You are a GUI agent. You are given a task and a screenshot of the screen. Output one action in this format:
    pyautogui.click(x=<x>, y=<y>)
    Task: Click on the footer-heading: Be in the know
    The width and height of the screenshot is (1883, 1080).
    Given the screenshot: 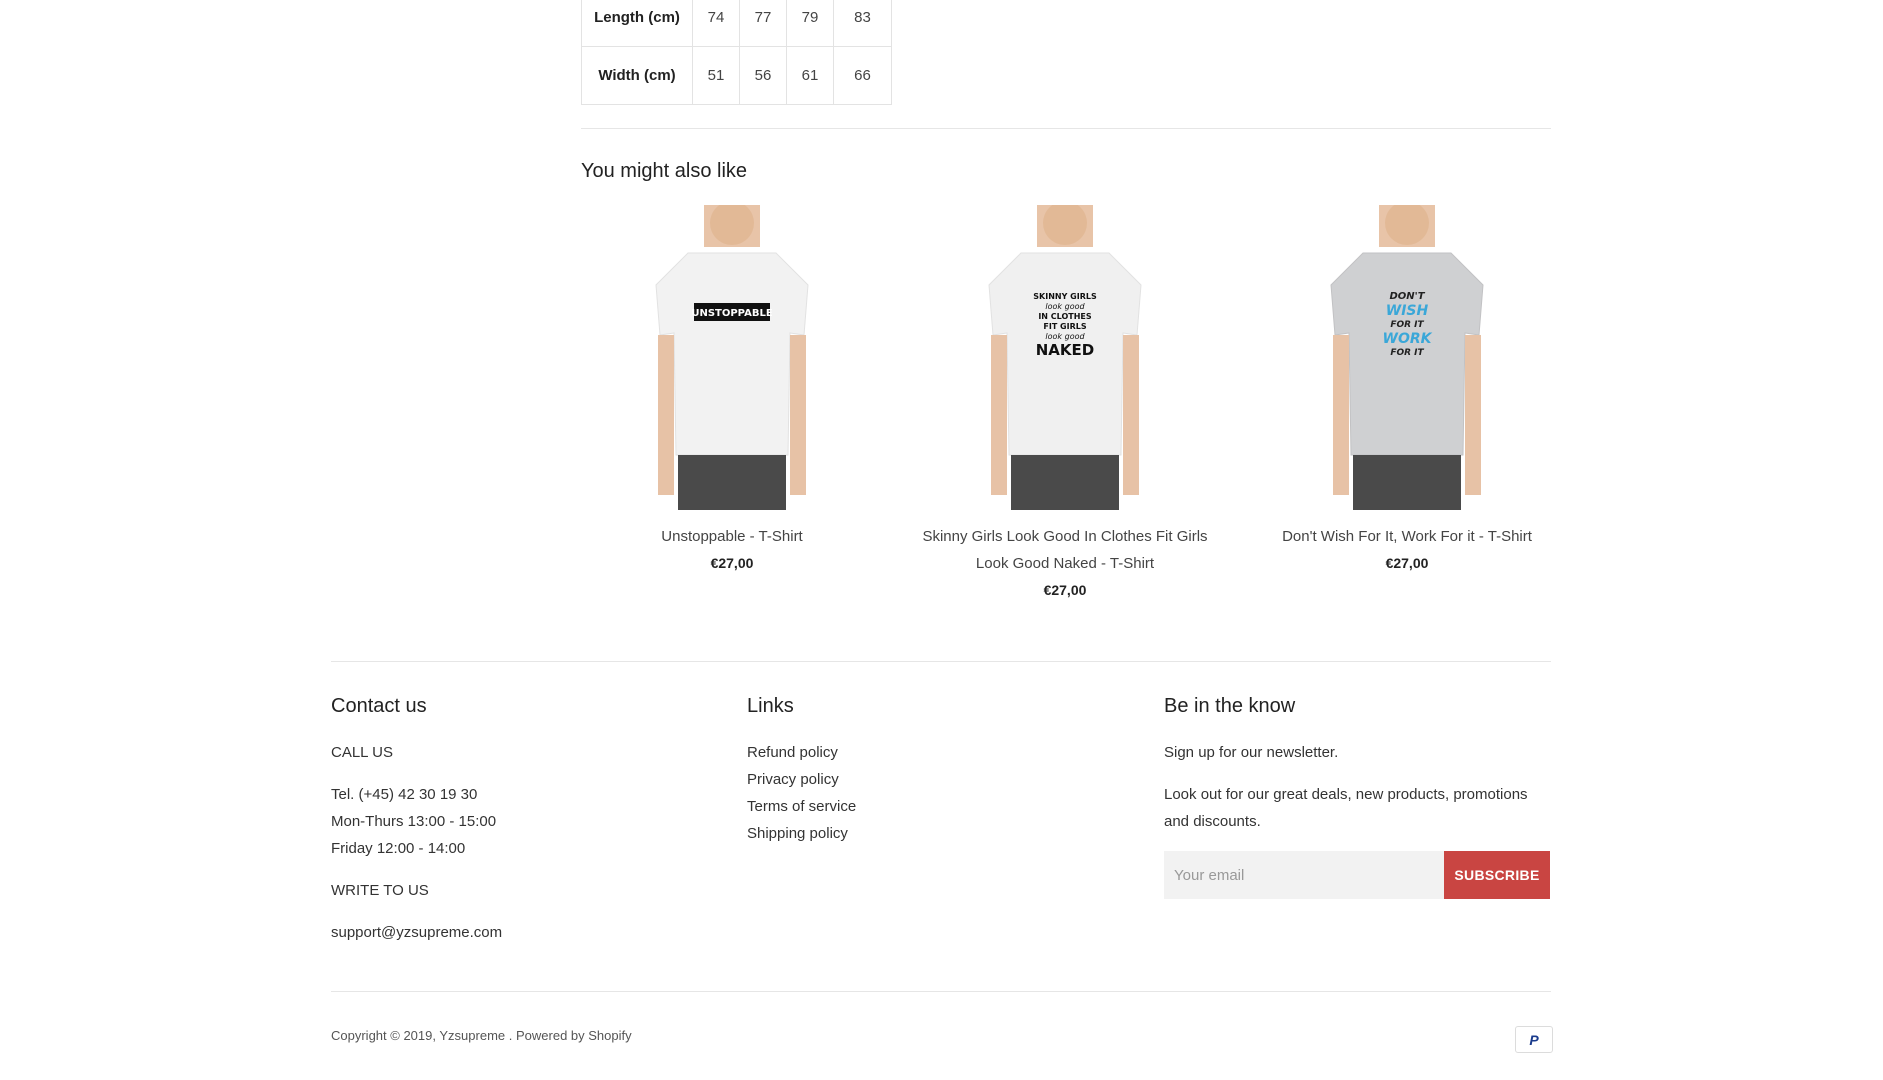 What is the action you would take?
    pyautogui.click(x=1230, y=706)
    